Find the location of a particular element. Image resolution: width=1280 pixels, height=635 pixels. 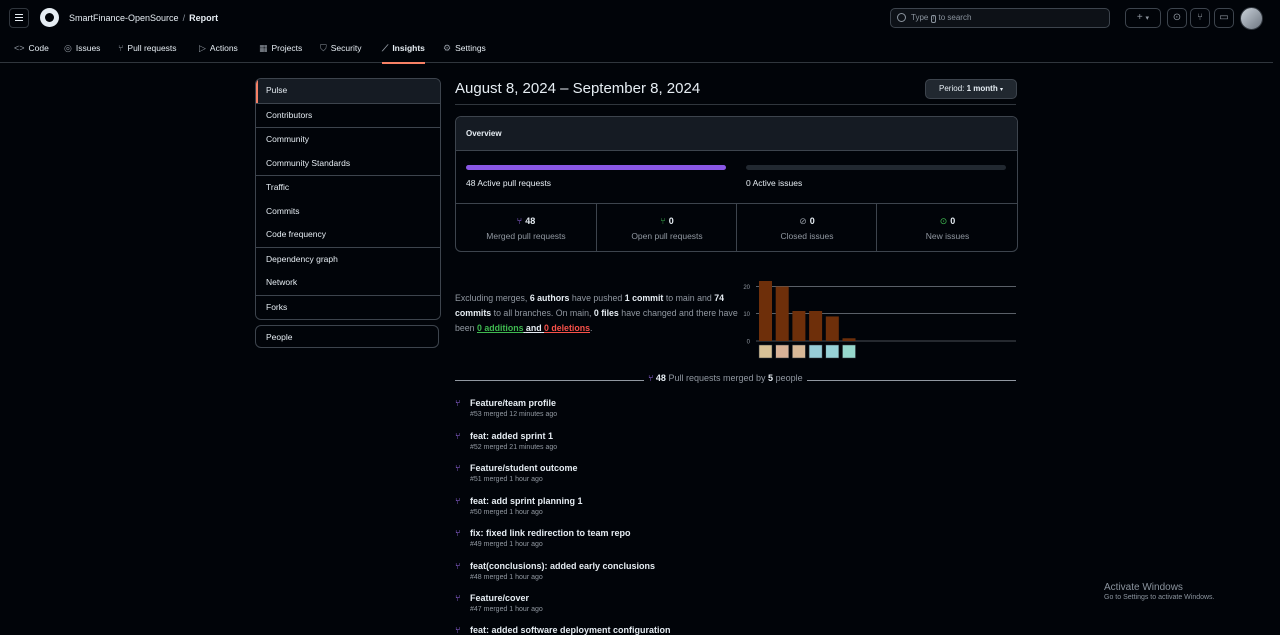

issue-closed-icon: ⊘ is located at coordinates (803, 221).